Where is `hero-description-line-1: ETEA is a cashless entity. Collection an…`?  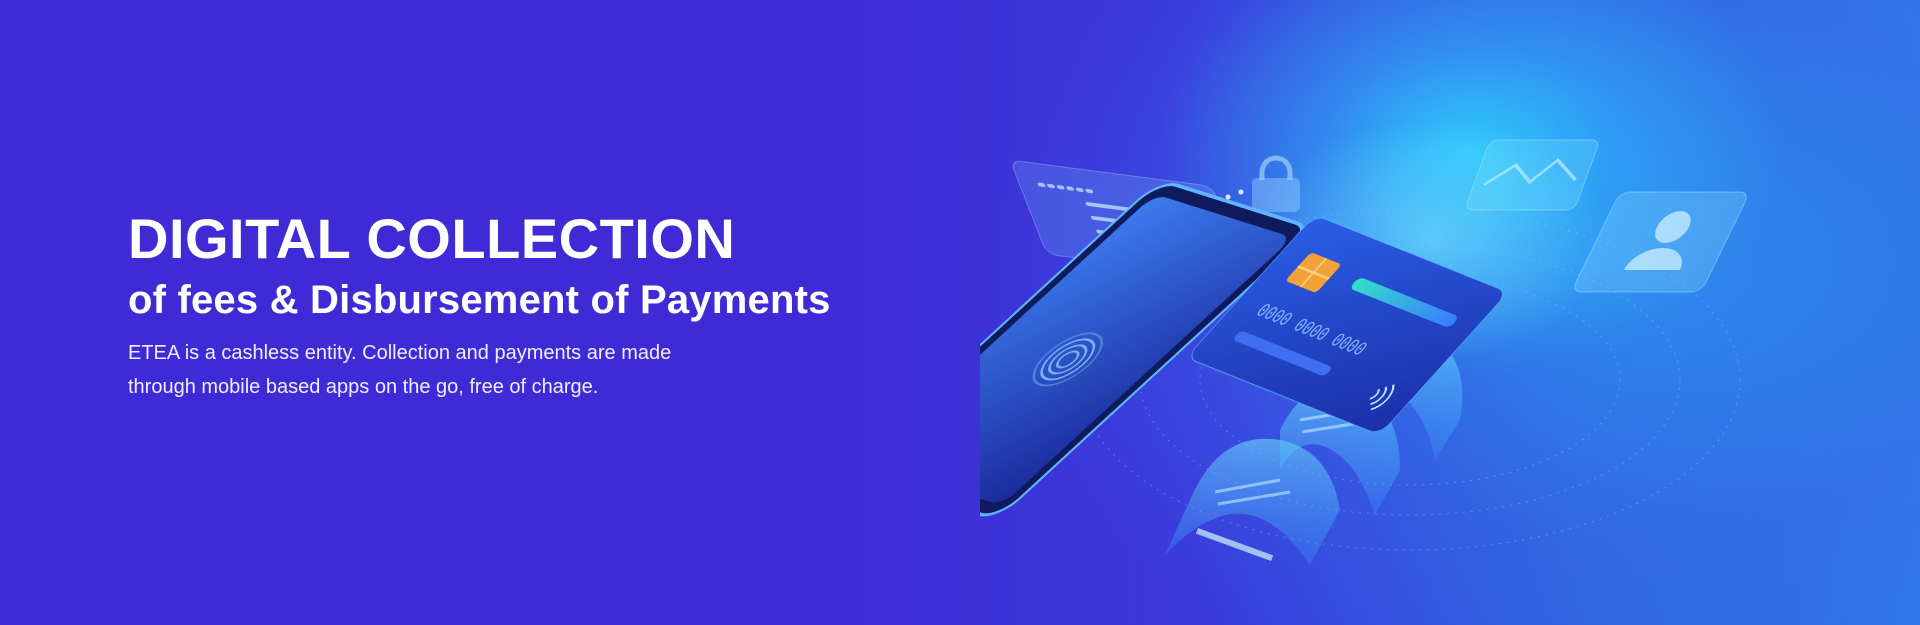 hero-description-line-1: ETEA is a cashless entity. Collection an… is located at coordinates (400, 353).